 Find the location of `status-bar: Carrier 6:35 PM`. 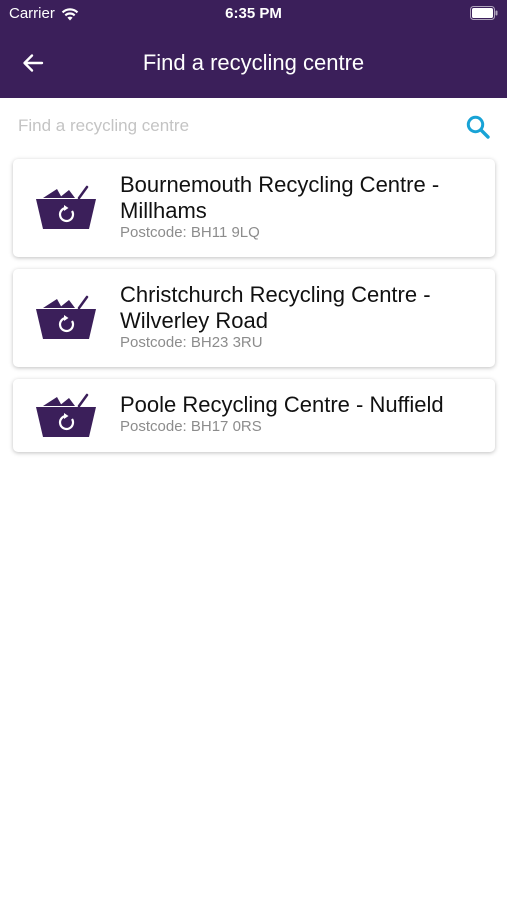

status-bar: Carrier 6:35 PM is located at coordinates (253, 14).